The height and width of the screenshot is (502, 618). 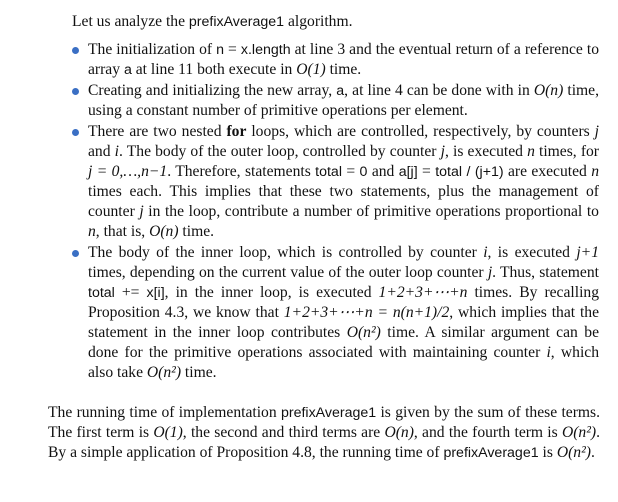 I want to click on text: are executed, so click(x=547, y=171).